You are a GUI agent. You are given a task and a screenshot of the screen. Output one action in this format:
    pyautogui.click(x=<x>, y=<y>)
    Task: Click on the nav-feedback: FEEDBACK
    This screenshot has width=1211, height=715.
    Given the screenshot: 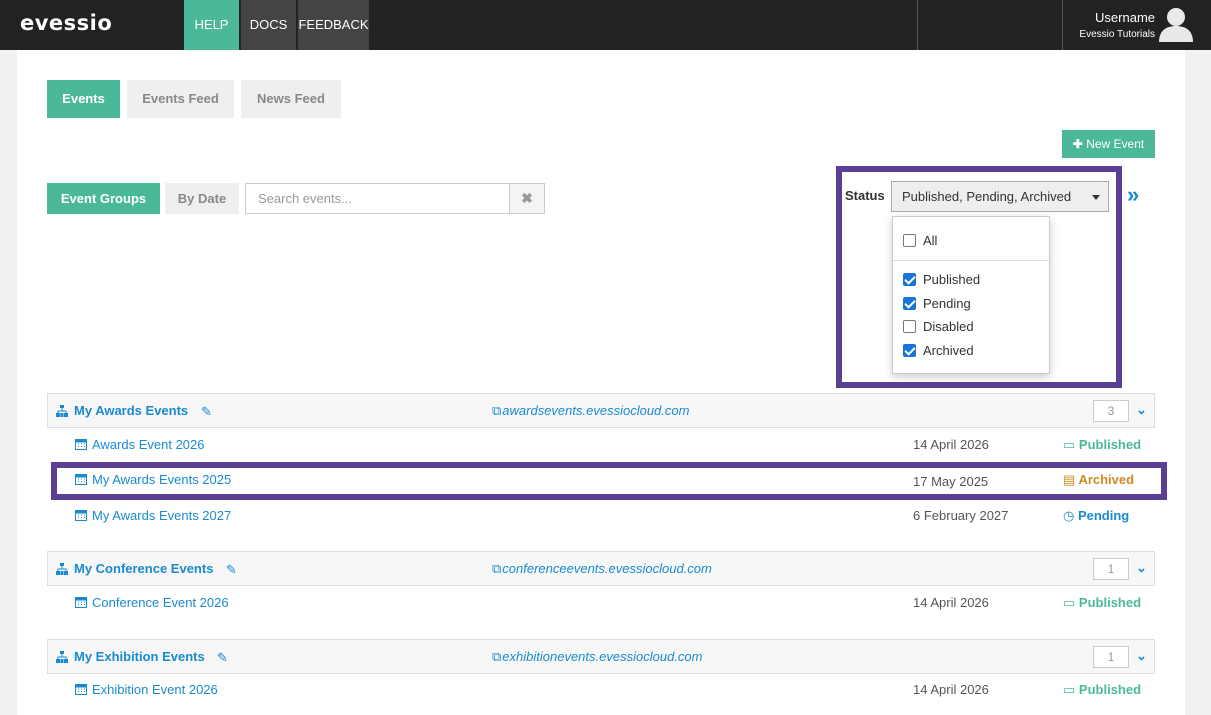 What is the action you would take?
    pyautogui.click(x=333, y=25)
    